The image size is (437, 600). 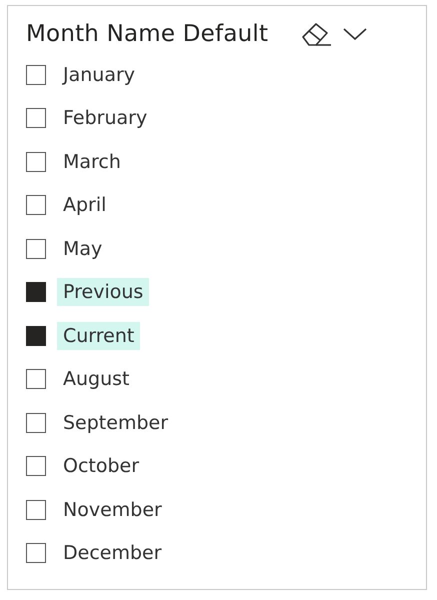 What do you see at coordinates (84, 205) in the screenshot?
I see `month-option: April` at bounding box center [84, 205].